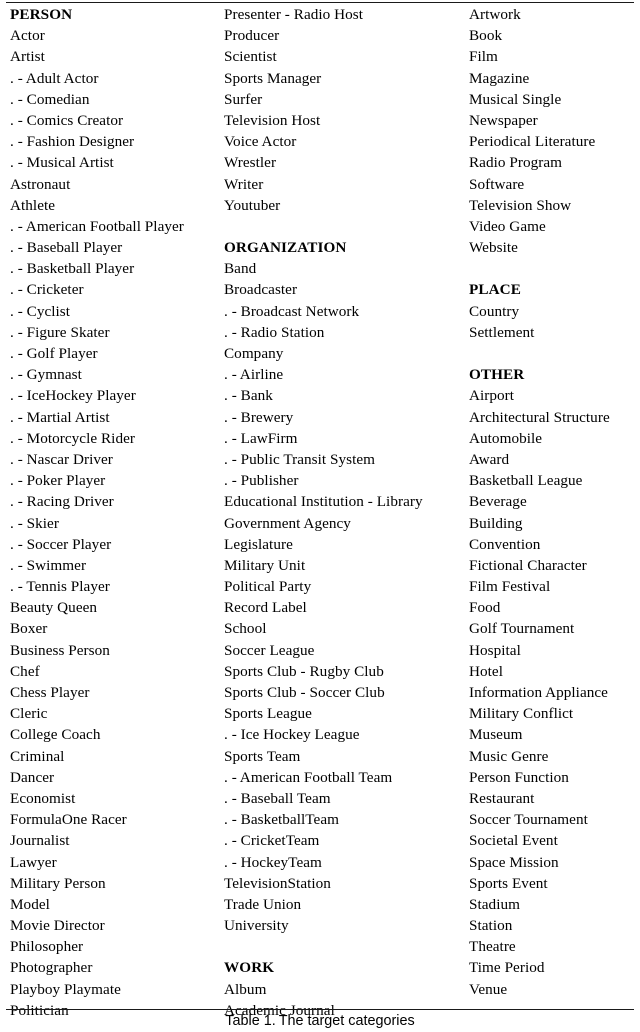  Describe the element at coordinates (46, 375) in the screenshot. I see `category-item: . - Gymnast` at that location.